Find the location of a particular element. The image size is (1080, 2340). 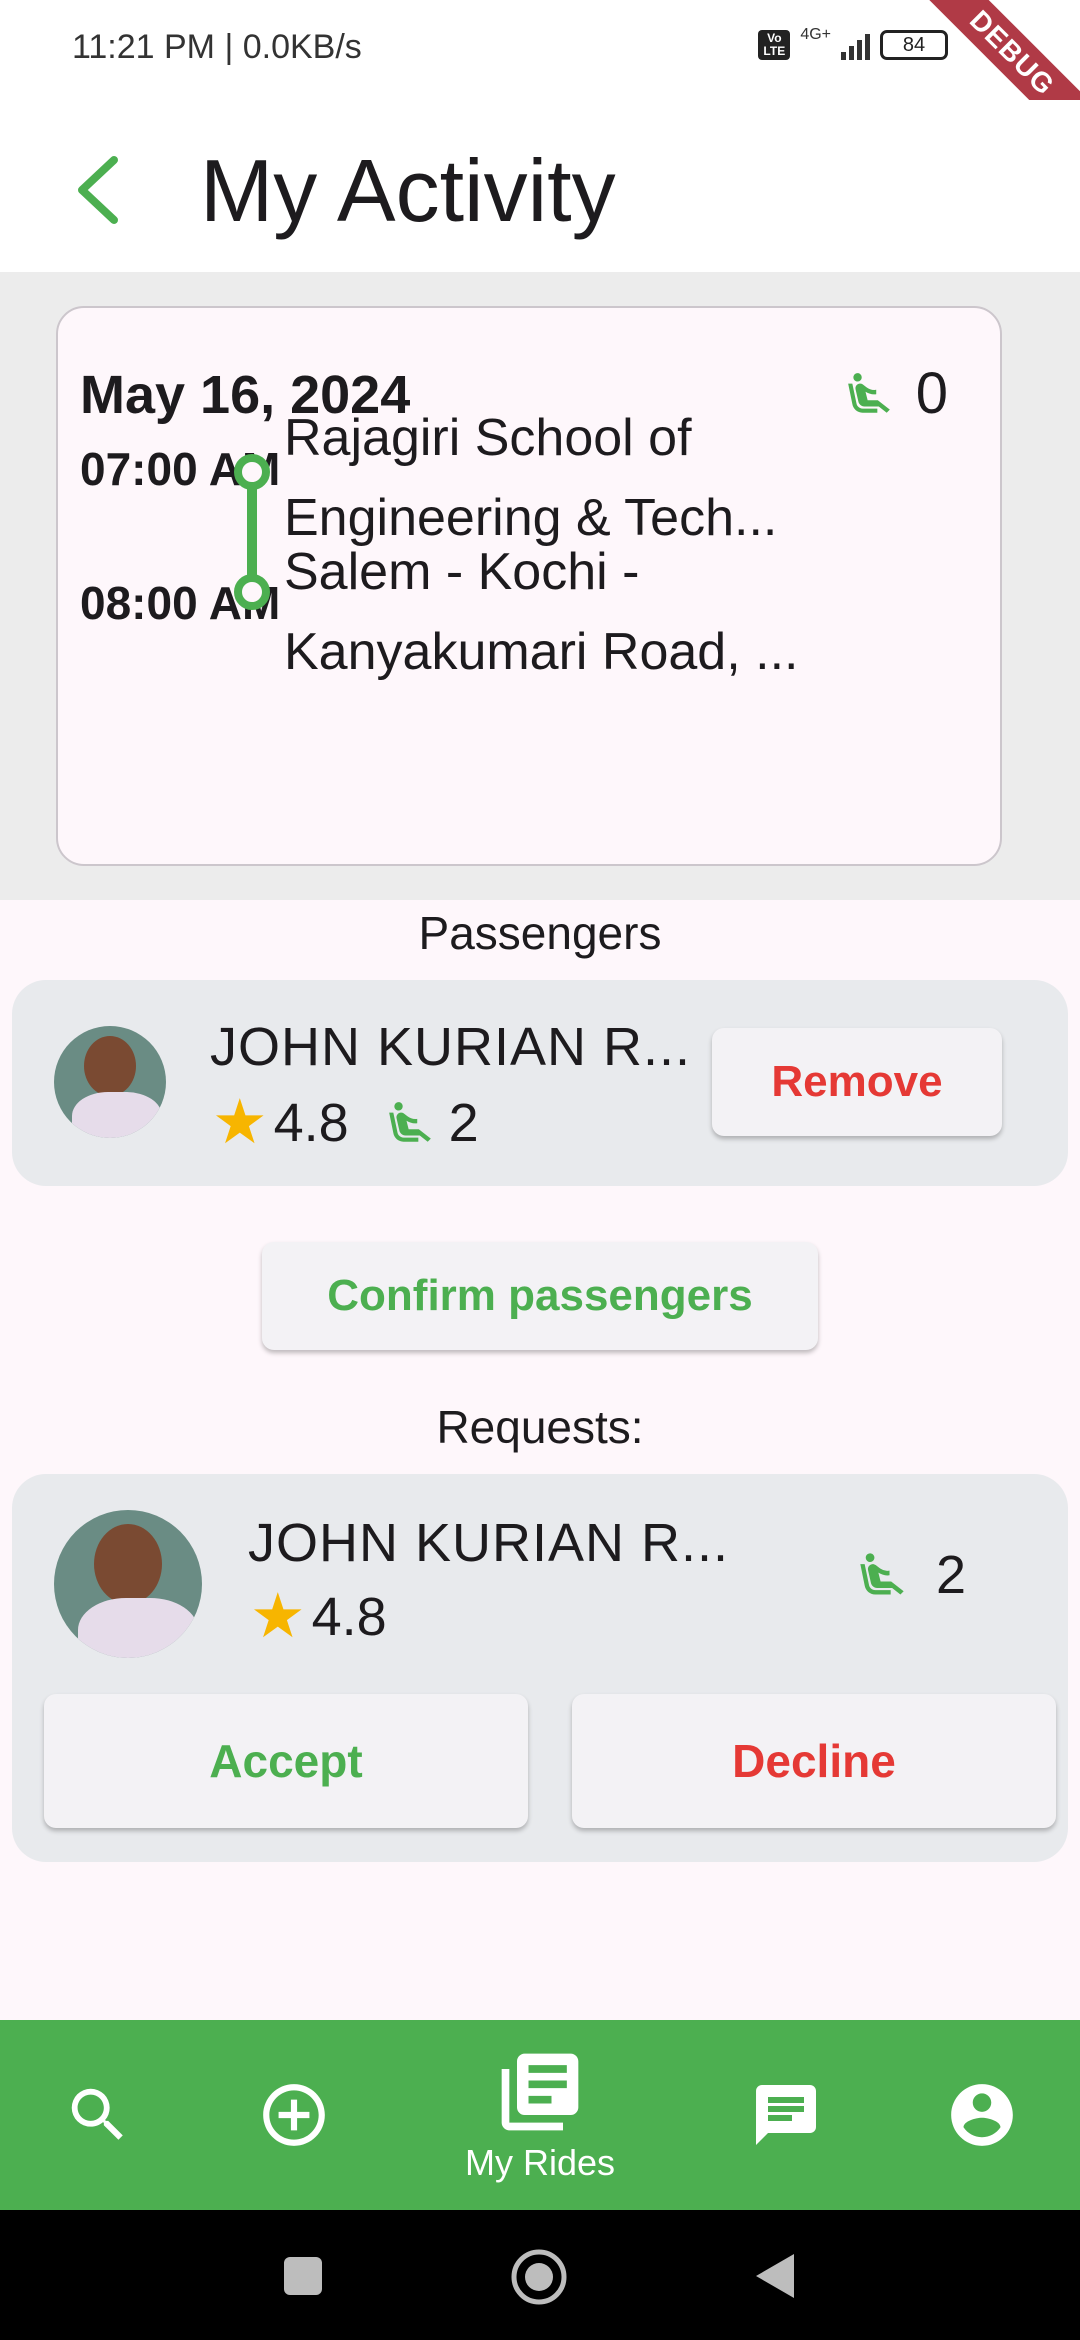

nav-my-rides: My Rides is located at coordinates (540, 2115).